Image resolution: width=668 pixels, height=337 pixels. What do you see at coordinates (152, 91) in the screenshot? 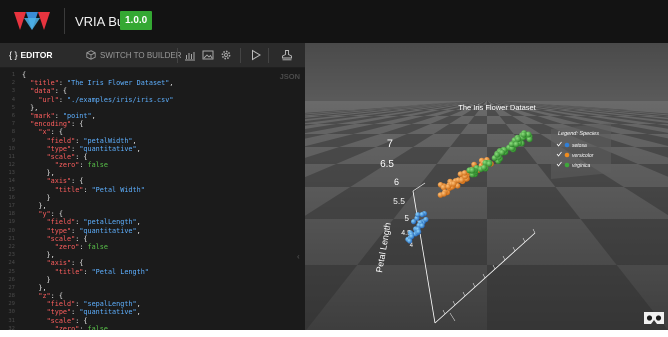
I see `code-line: 3 "data": {` at bounding box center [152, 91].